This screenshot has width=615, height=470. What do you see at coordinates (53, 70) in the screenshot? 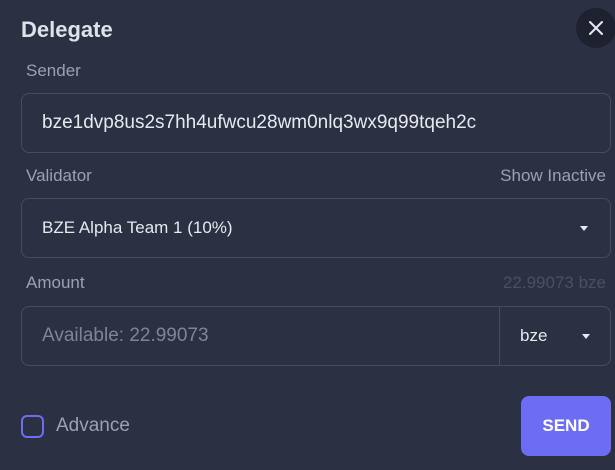
I see `sender-label: Sender` at bounding box center [53, 70].